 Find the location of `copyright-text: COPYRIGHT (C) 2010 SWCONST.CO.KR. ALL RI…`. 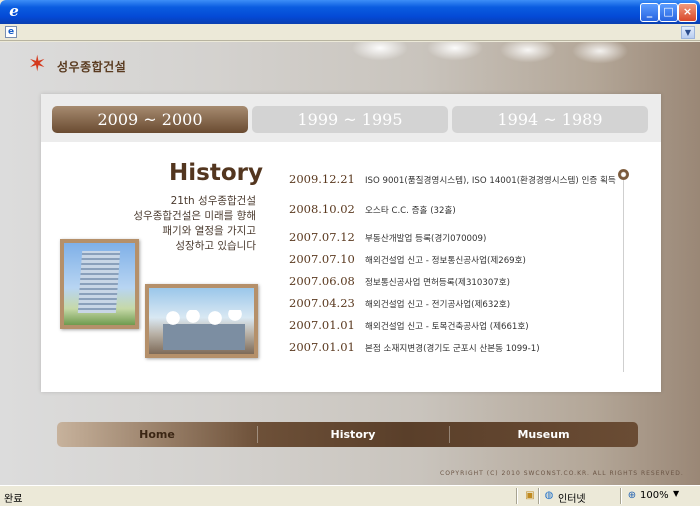

copyright-text: COPYRIGHT (C) 2010 SWCONST.CO.KR. ALL RI… is located at coordinates (562, 473).